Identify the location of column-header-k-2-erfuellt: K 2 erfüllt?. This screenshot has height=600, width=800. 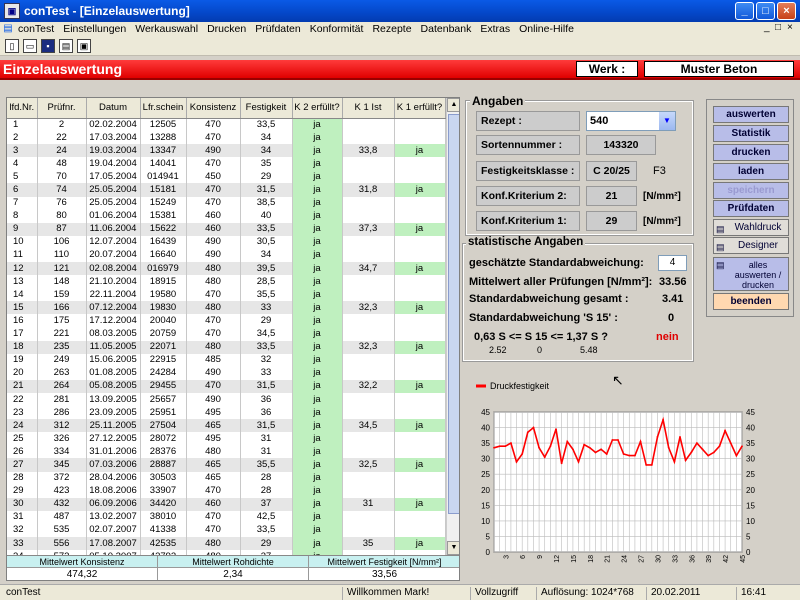
(317, 108).